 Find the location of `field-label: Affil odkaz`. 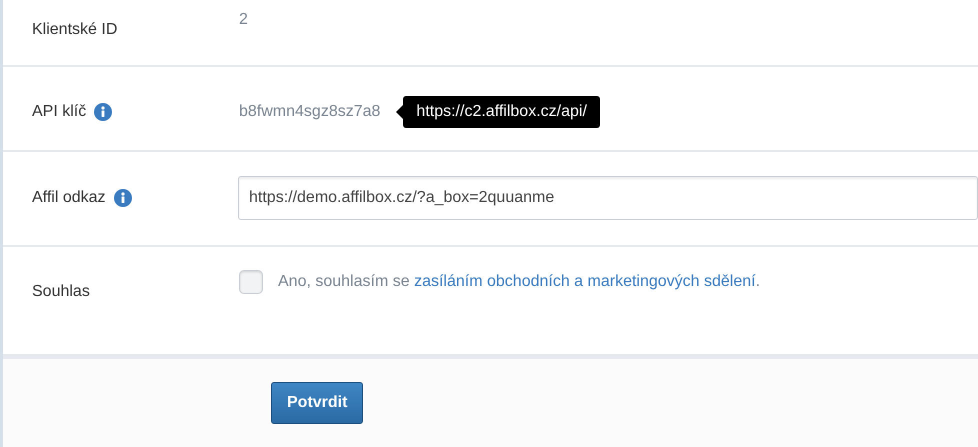

field-label: Affil odkaz is located at coordinates (69, 198).